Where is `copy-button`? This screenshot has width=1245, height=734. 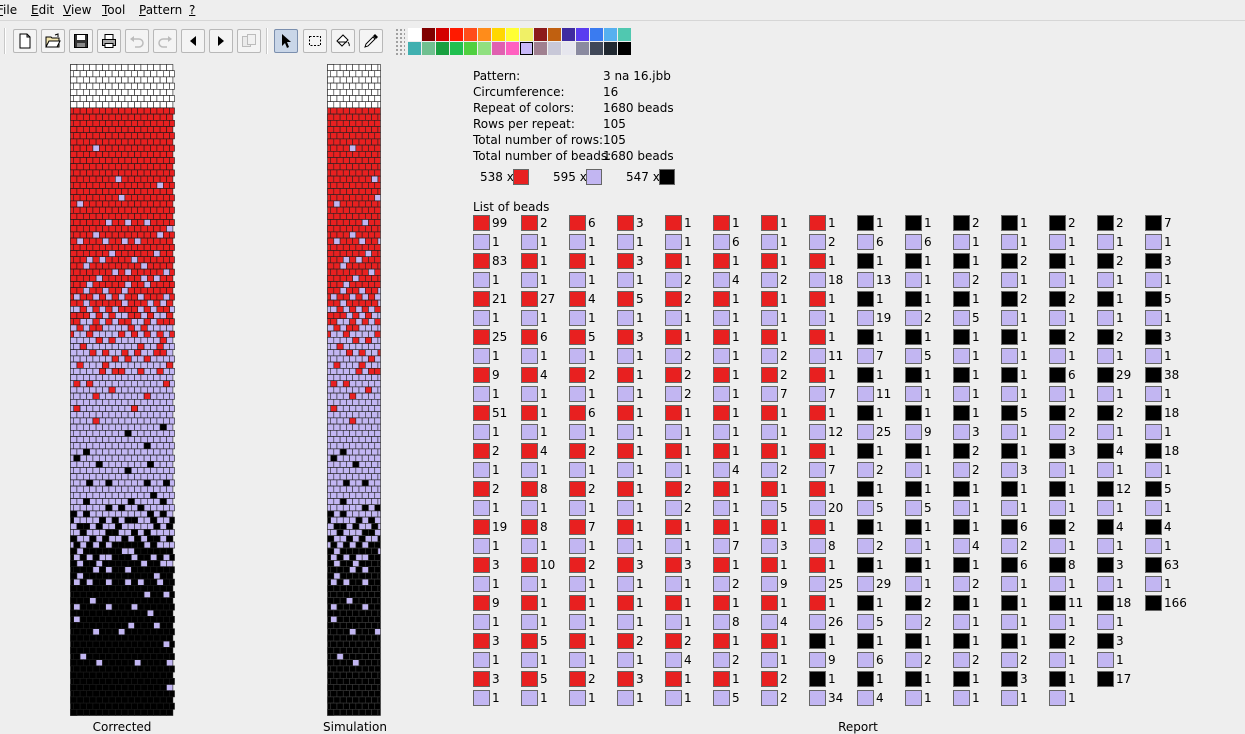 copy-button is located at coordinates (249, 41).